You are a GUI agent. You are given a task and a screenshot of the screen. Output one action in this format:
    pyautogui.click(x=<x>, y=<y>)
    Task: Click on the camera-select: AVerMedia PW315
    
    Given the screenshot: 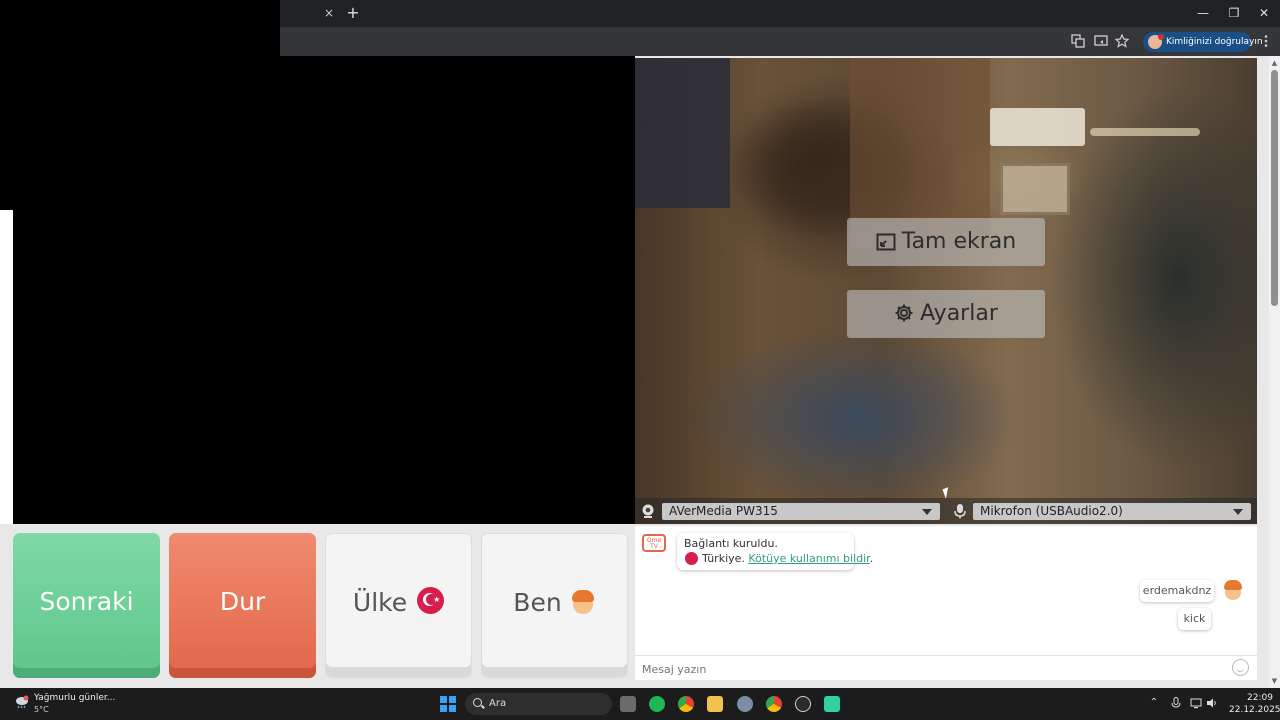 What is the action you would take?
    pyautogui.click(x=801, y=511)
    